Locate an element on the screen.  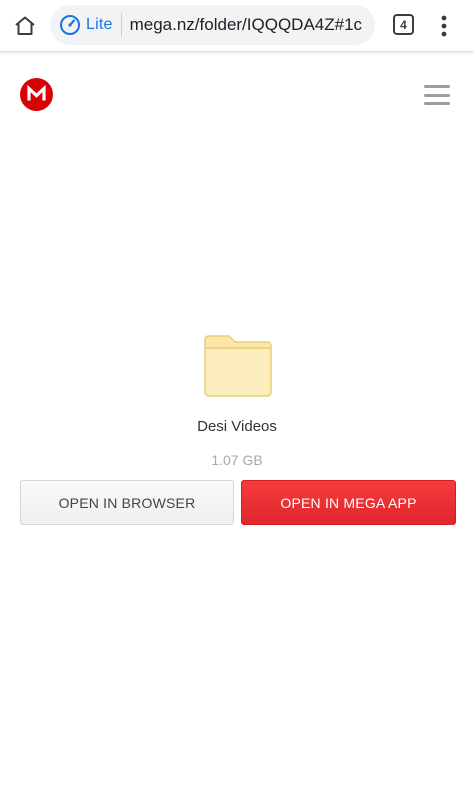
address-bar: Lite mega.nz/folder/IQQQDA4Z#1c is located at coordinates (212, 25).